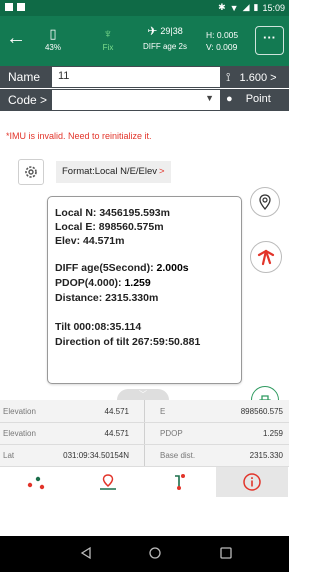 This screenshot has height=572, width=320. Describe the element at coordinates (272, 433) in the screenshot. I see `grid-value: 1.259` at that location.